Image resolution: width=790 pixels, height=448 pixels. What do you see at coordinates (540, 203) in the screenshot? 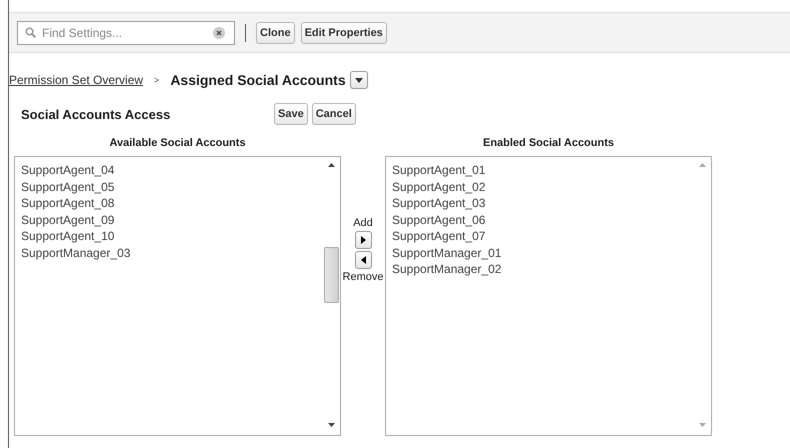
I see `list-item: SupportAgent_03` at bounding box center [540, 203].